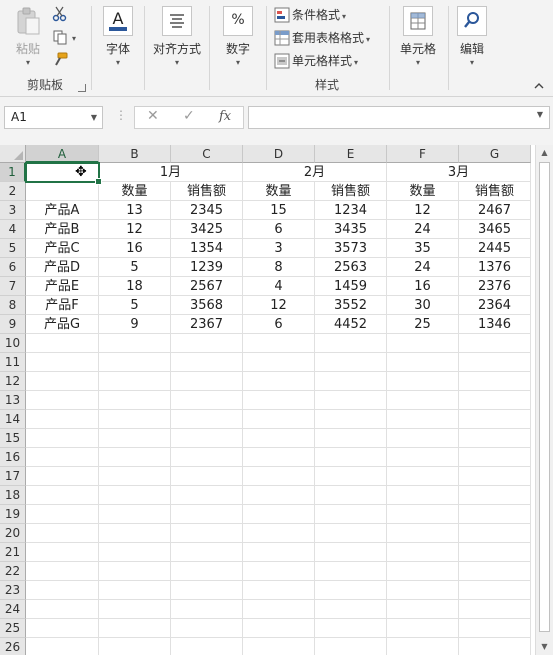 This screenshot has height=655, width=553. I want to click on column-header-d: D, so click(279, 154).